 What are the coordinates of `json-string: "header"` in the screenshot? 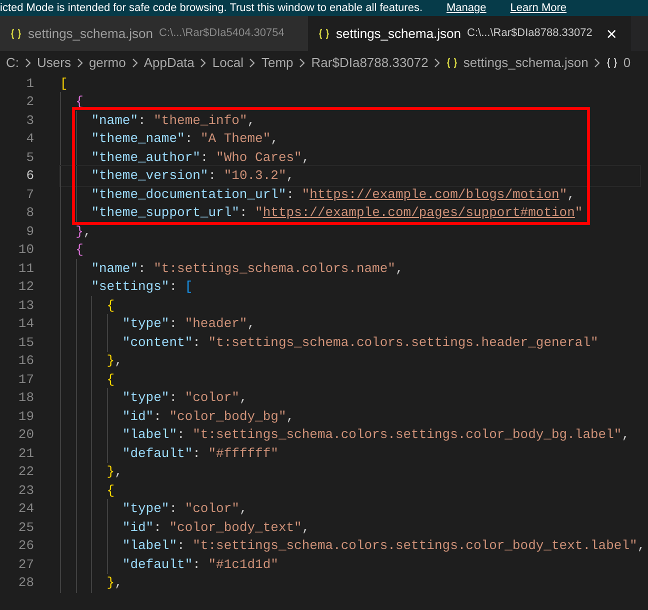 It's located at (216, 324).